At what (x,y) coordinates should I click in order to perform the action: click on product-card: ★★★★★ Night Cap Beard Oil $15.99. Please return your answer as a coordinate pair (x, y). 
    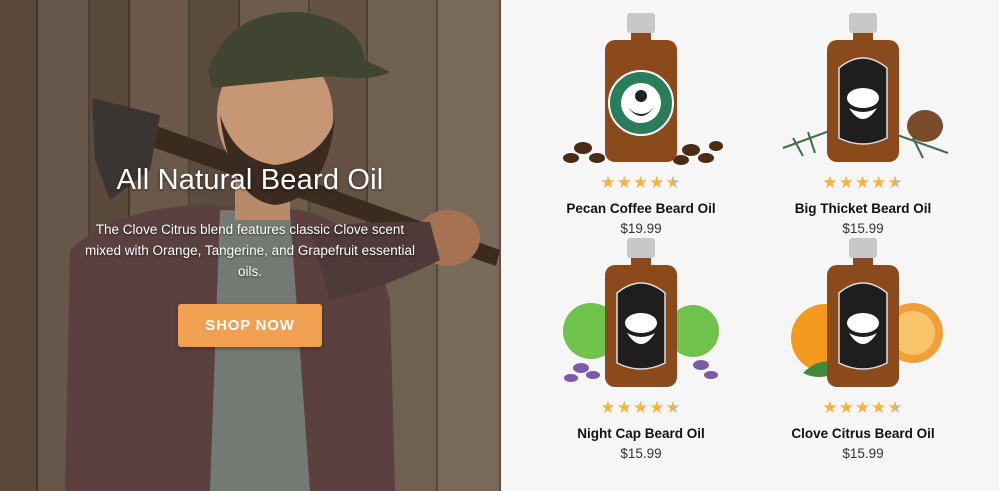
    Looking at the image, I should click on (641, 348).